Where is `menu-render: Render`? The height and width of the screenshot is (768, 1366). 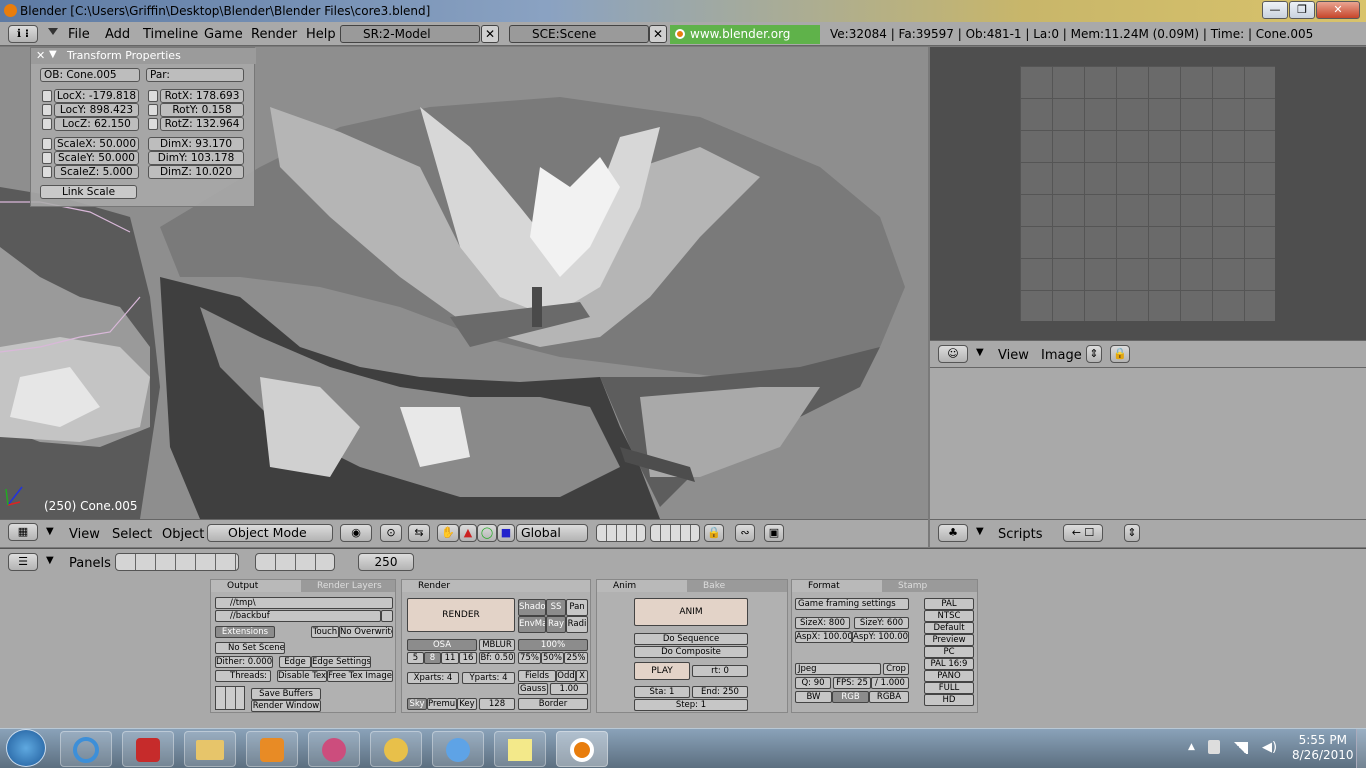
menu-render: Render is located at coordinates (274, 34).